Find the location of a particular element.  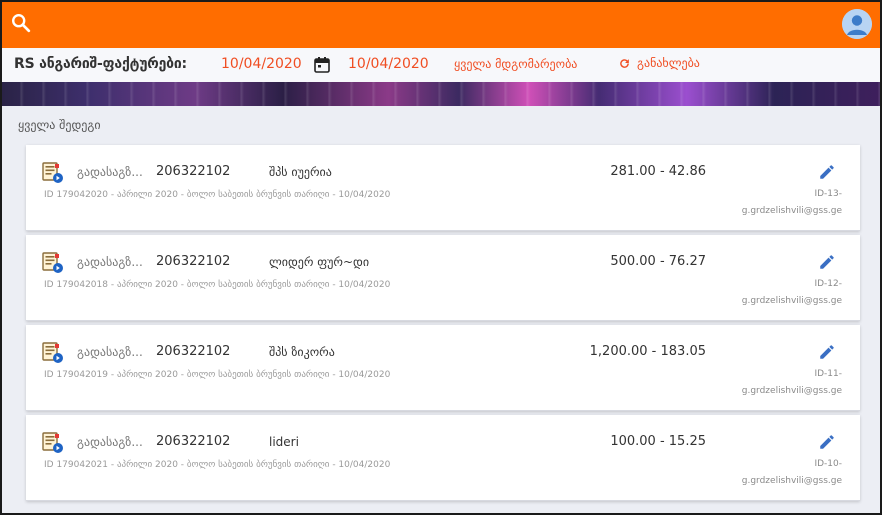

amount: 100.00 - 15.25 is located at coordinates (658, 441).